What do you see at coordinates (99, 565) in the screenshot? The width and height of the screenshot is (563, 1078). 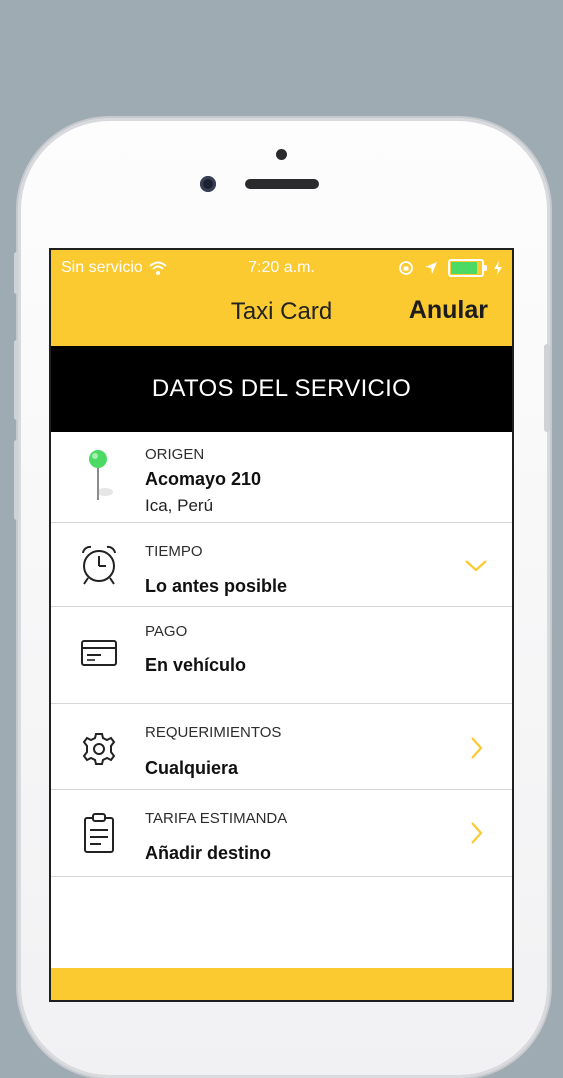 I see `alarm-clock-icon` at bounding box center [99, 565].